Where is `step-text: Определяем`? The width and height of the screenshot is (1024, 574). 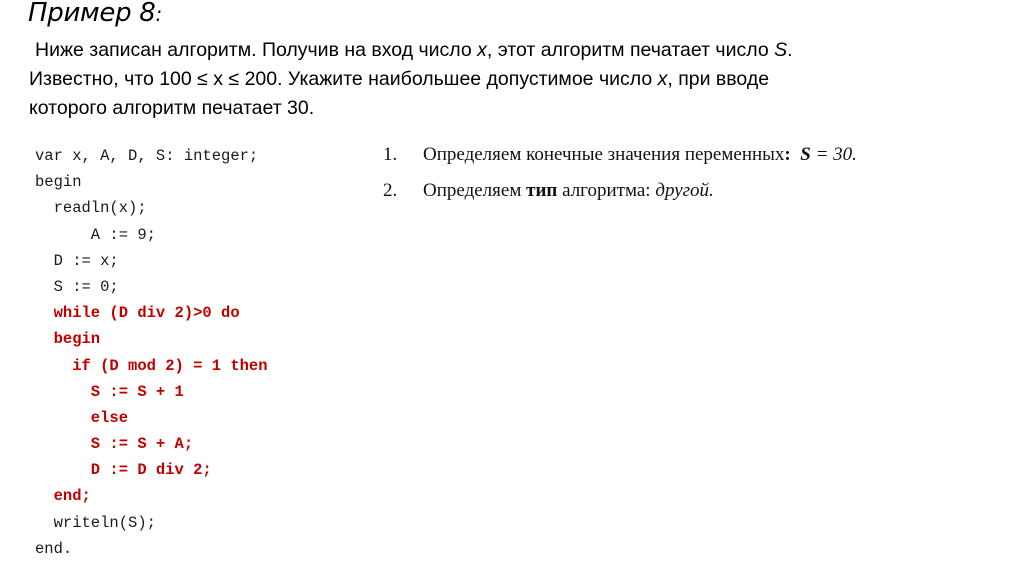
step-text: Определяем is located at coordinates (475, 190).